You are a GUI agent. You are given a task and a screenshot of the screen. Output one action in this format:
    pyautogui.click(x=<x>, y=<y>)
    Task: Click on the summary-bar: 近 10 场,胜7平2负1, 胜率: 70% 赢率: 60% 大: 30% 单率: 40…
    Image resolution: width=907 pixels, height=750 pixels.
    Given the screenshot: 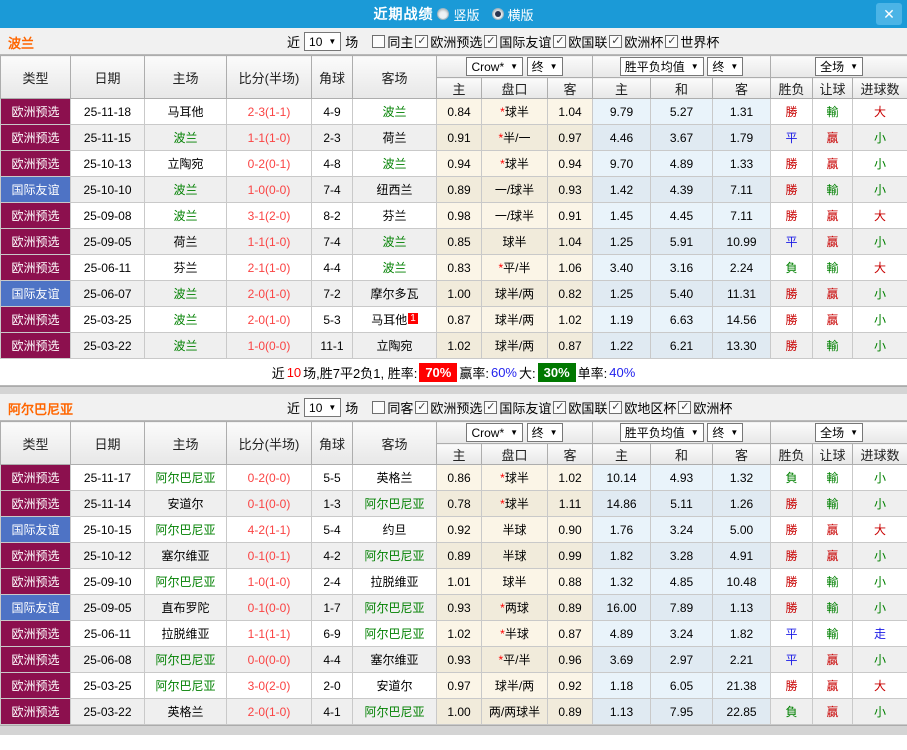 What is the action you would take?
    pyautogui.click(x=453, y=372)
    